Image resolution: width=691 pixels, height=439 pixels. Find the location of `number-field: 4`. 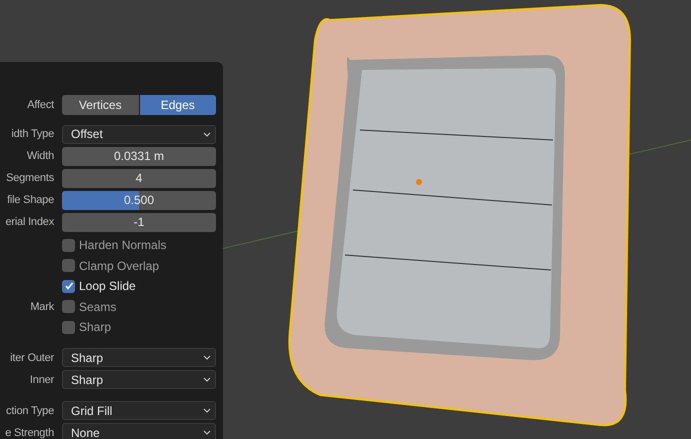

number-field: 4 is located at coordinates (139, 178).